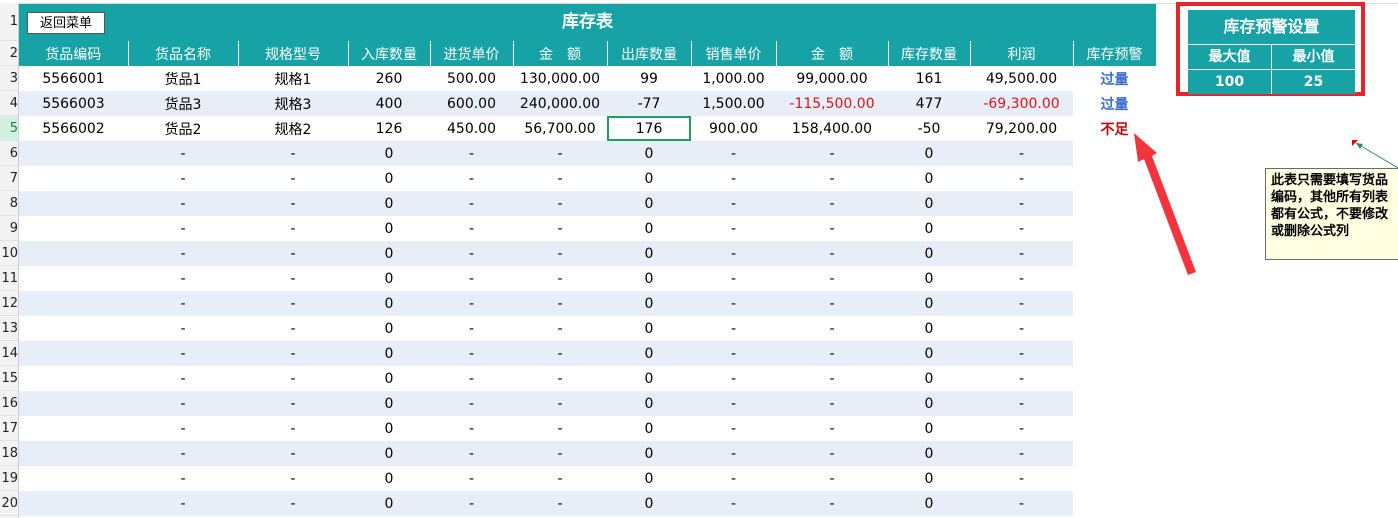 The height and width of the screenshot is (518, 1398). Describe the element at coordinates (73, 103) in the screenshot. I see `table-cell: 5566003` at that location.